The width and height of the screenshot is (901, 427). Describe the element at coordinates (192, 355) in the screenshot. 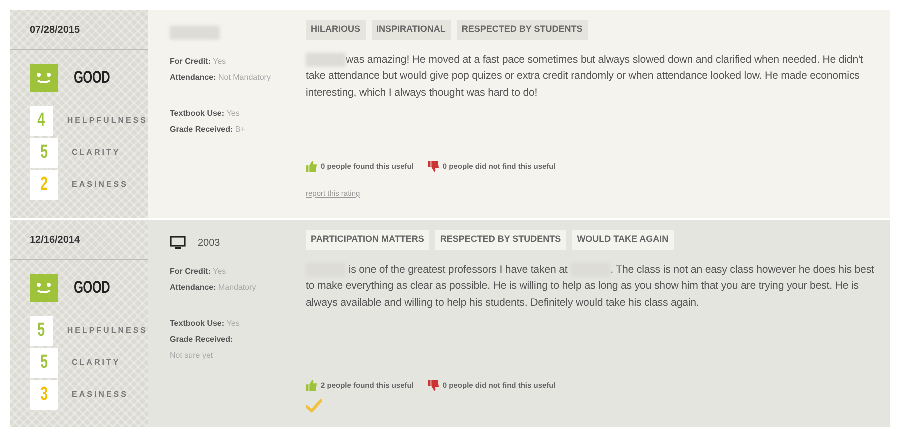

I see `detail-value: Not sure yet` at that location.